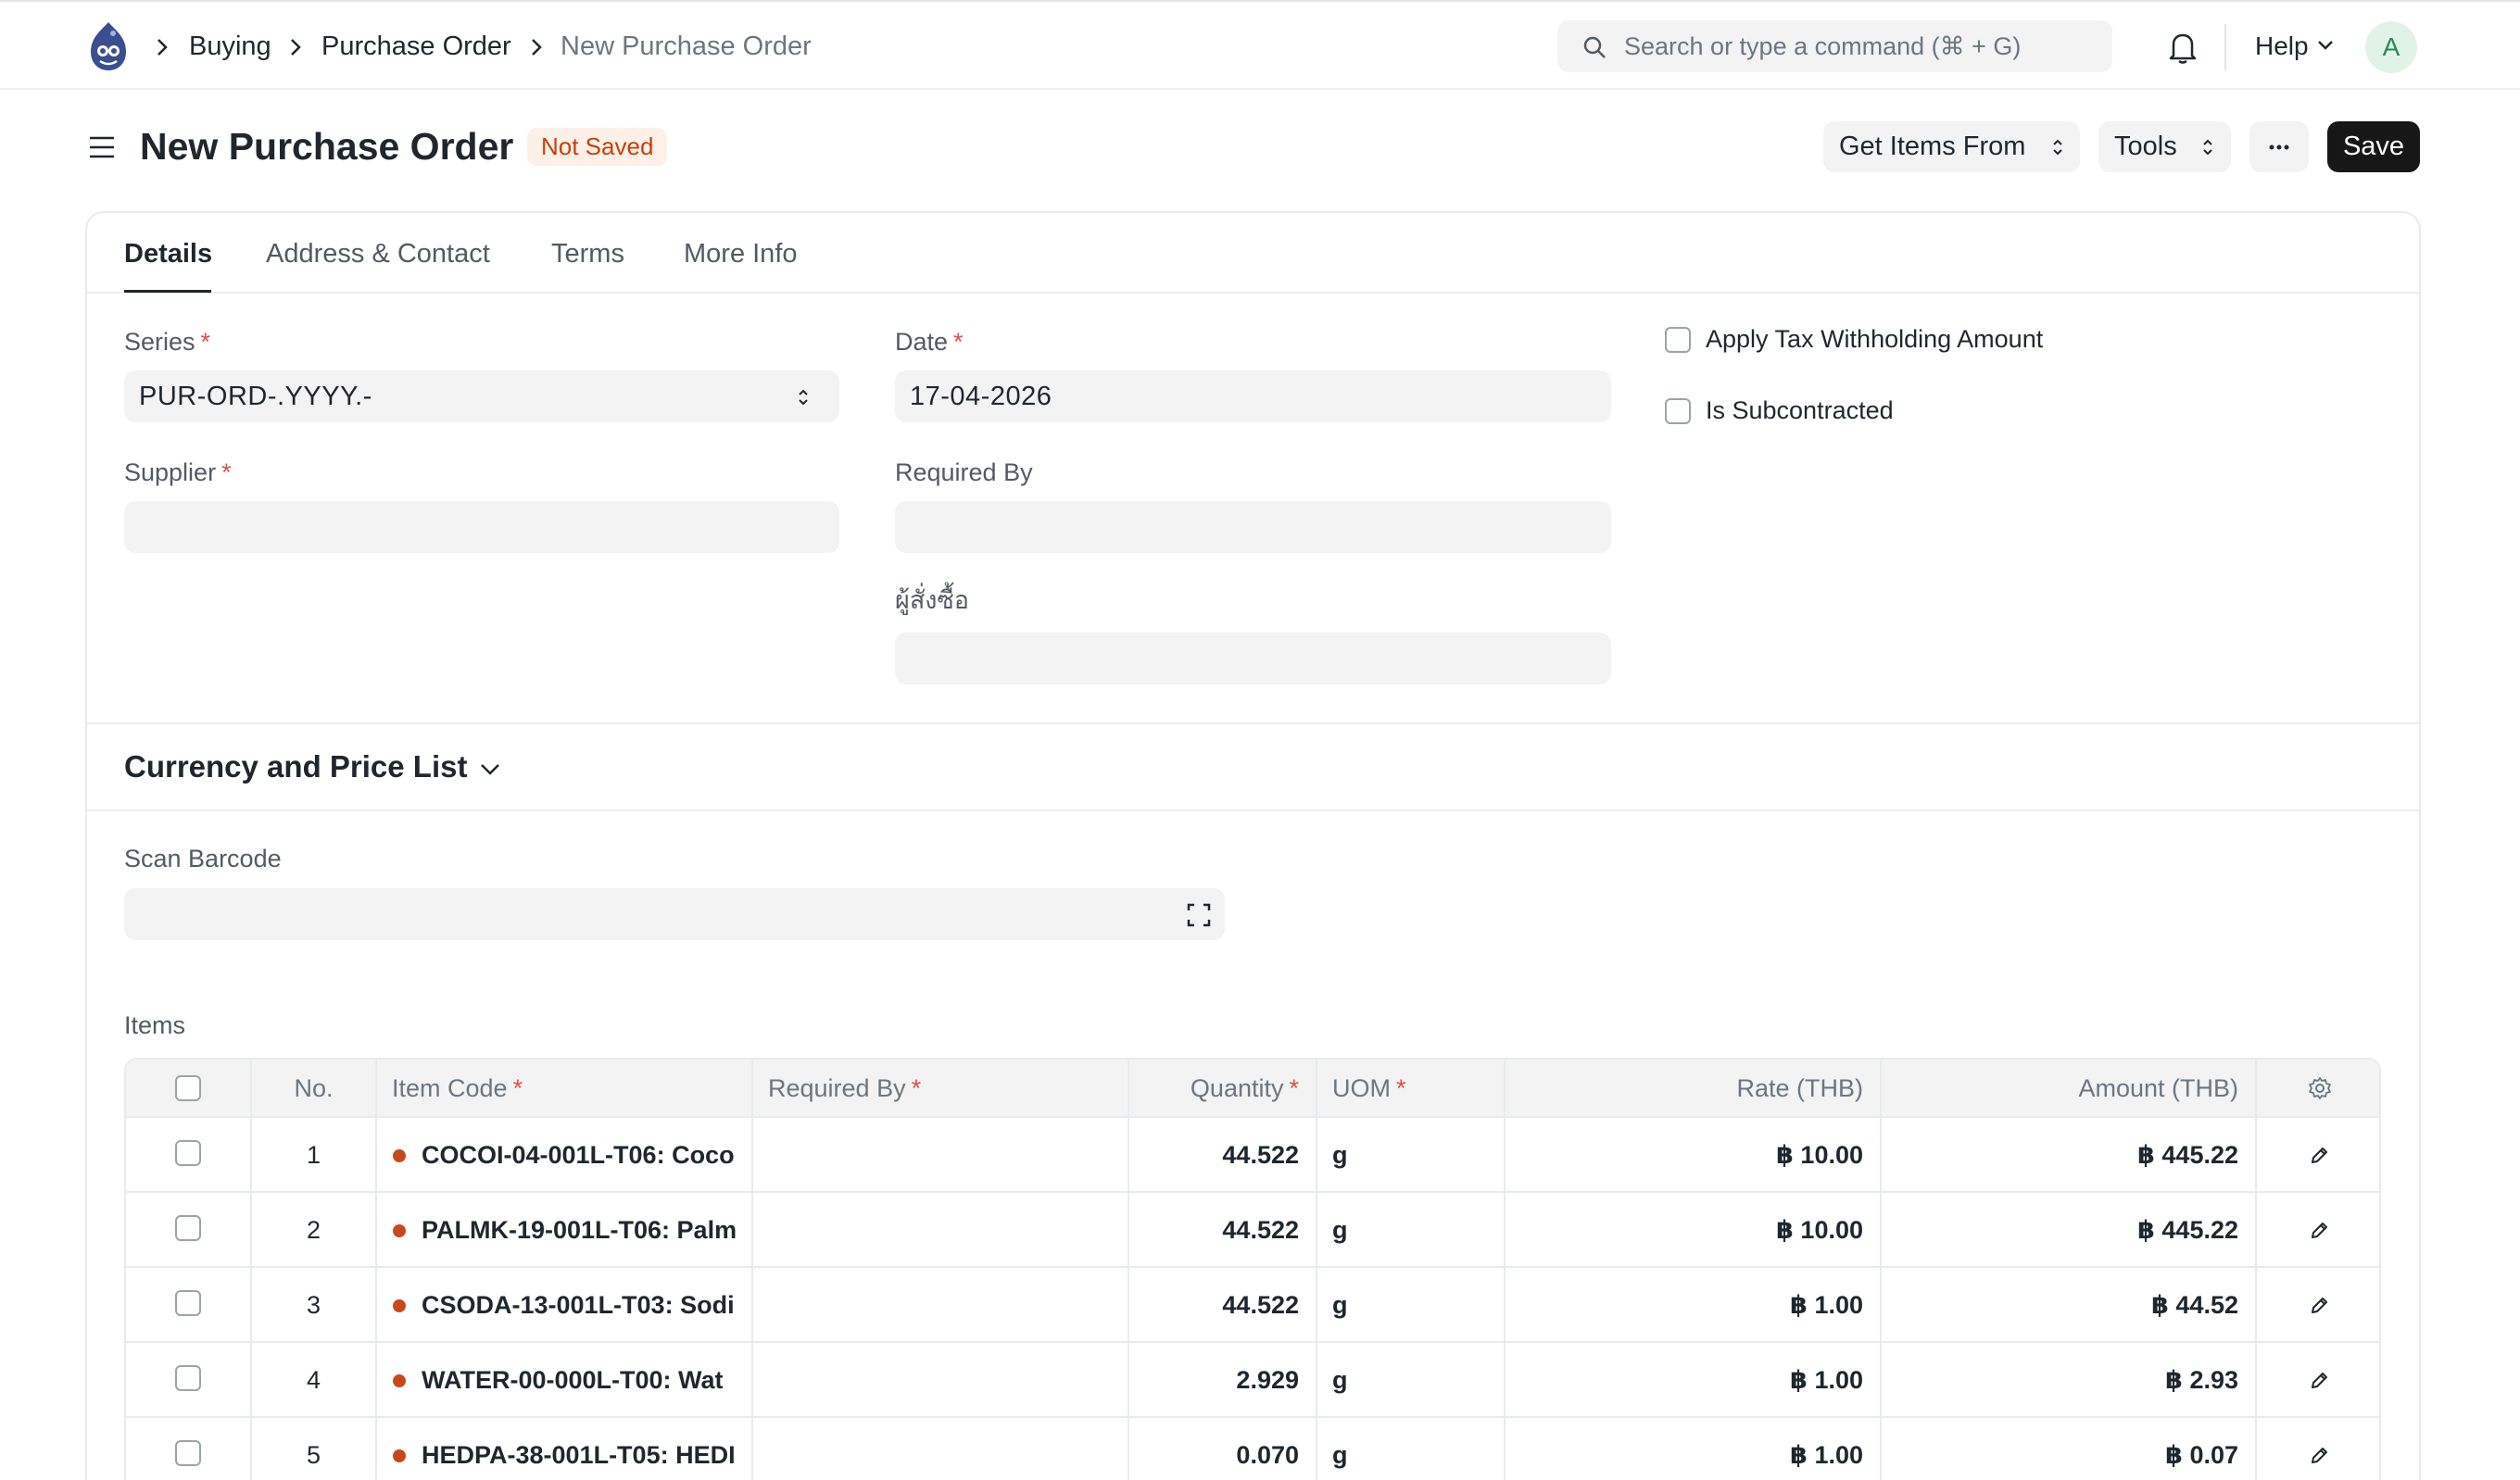  What do you see at coordinates (2164, 146) in the screenshot?
I see `tools-button: Tools` at bounding box center [2164, 146].